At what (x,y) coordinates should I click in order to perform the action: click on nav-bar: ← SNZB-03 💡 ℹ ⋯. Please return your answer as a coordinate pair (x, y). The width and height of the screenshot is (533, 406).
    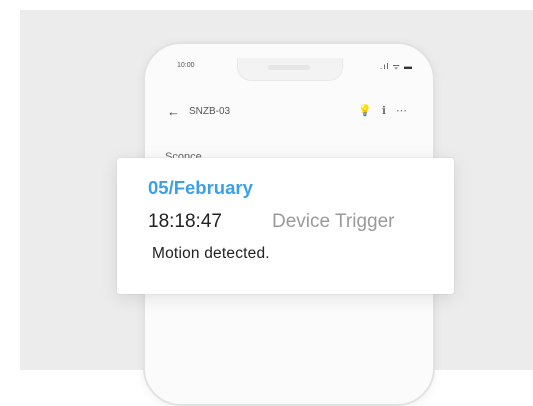
    Looking at the image, I should click on (289, 114).